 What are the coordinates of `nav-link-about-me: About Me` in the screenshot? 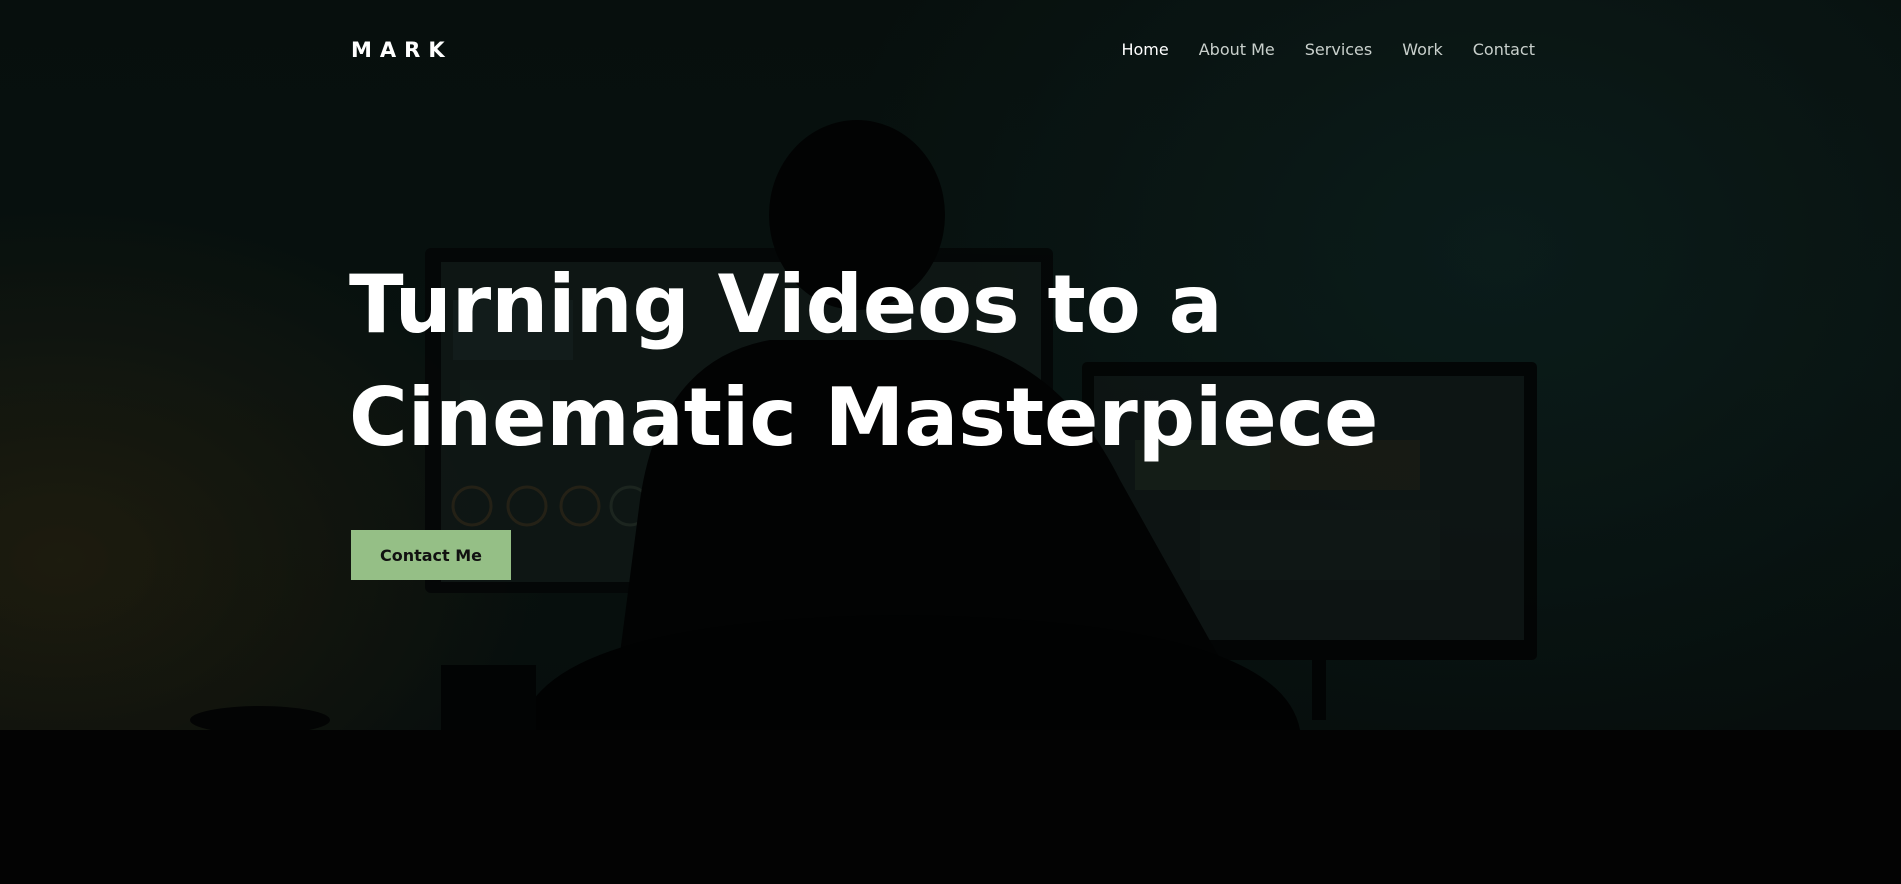 It's located at (1237, 50).